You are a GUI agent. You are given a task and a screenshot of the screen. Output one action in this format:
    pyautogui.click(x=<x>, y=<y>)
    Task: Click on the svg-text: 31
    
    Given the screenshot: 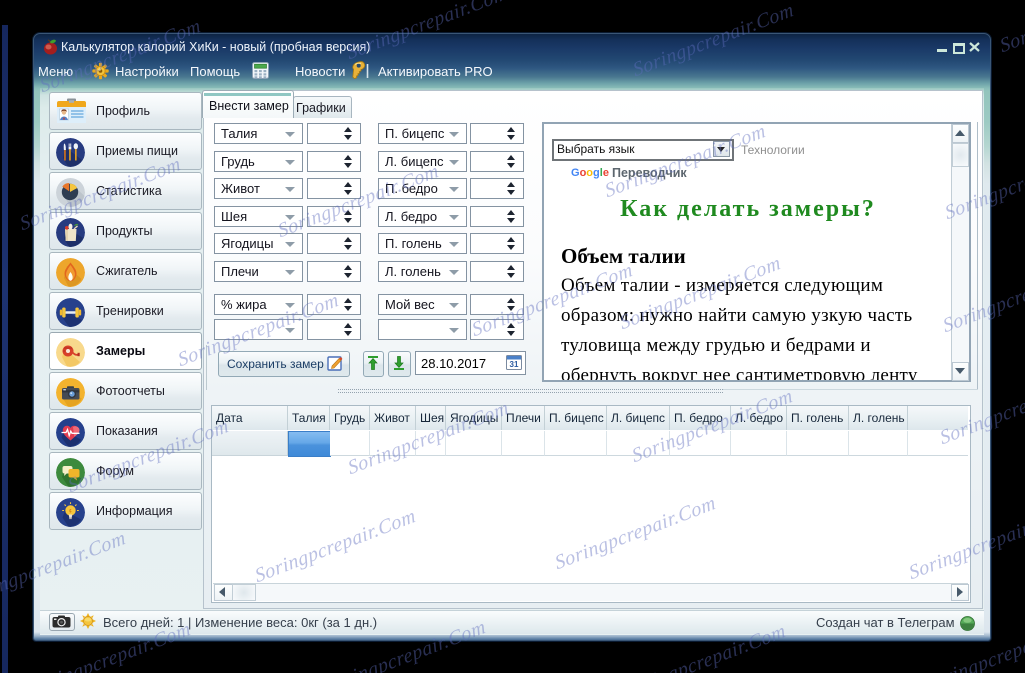 What is the action you would take?
    pyautogui.click(x=514, y=364)
    